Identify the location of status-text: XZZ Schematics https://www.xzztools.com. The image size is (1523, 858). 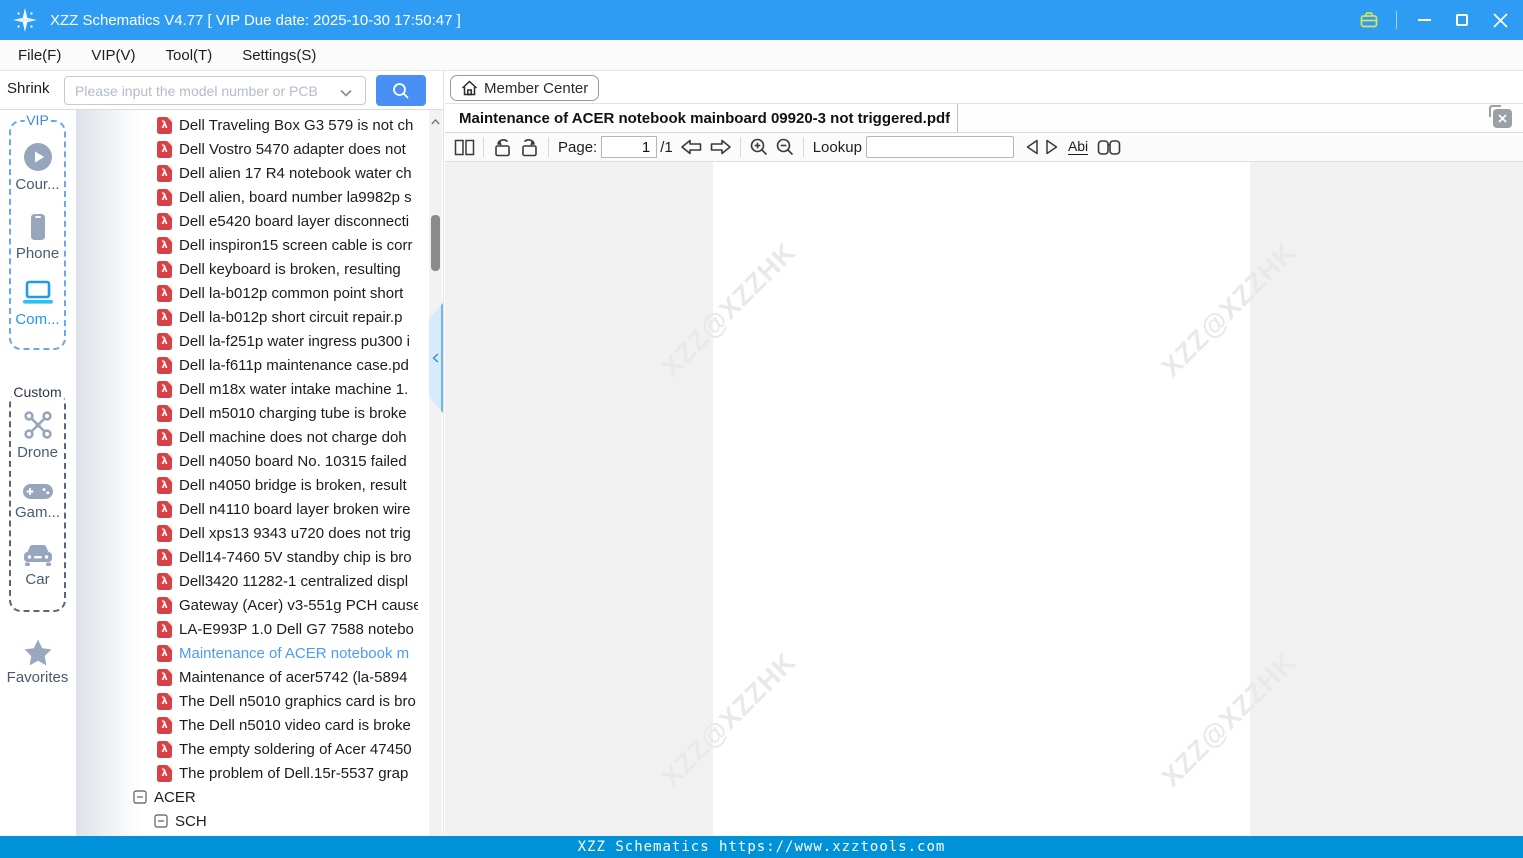
(761, 847).